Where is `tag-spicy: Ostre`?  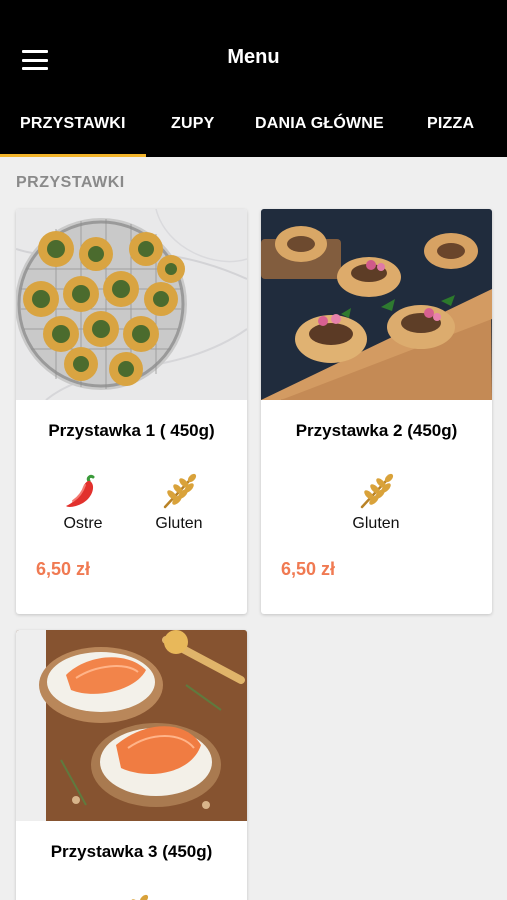
tag-spicy: Ostre is located at coordinates (83, 502).